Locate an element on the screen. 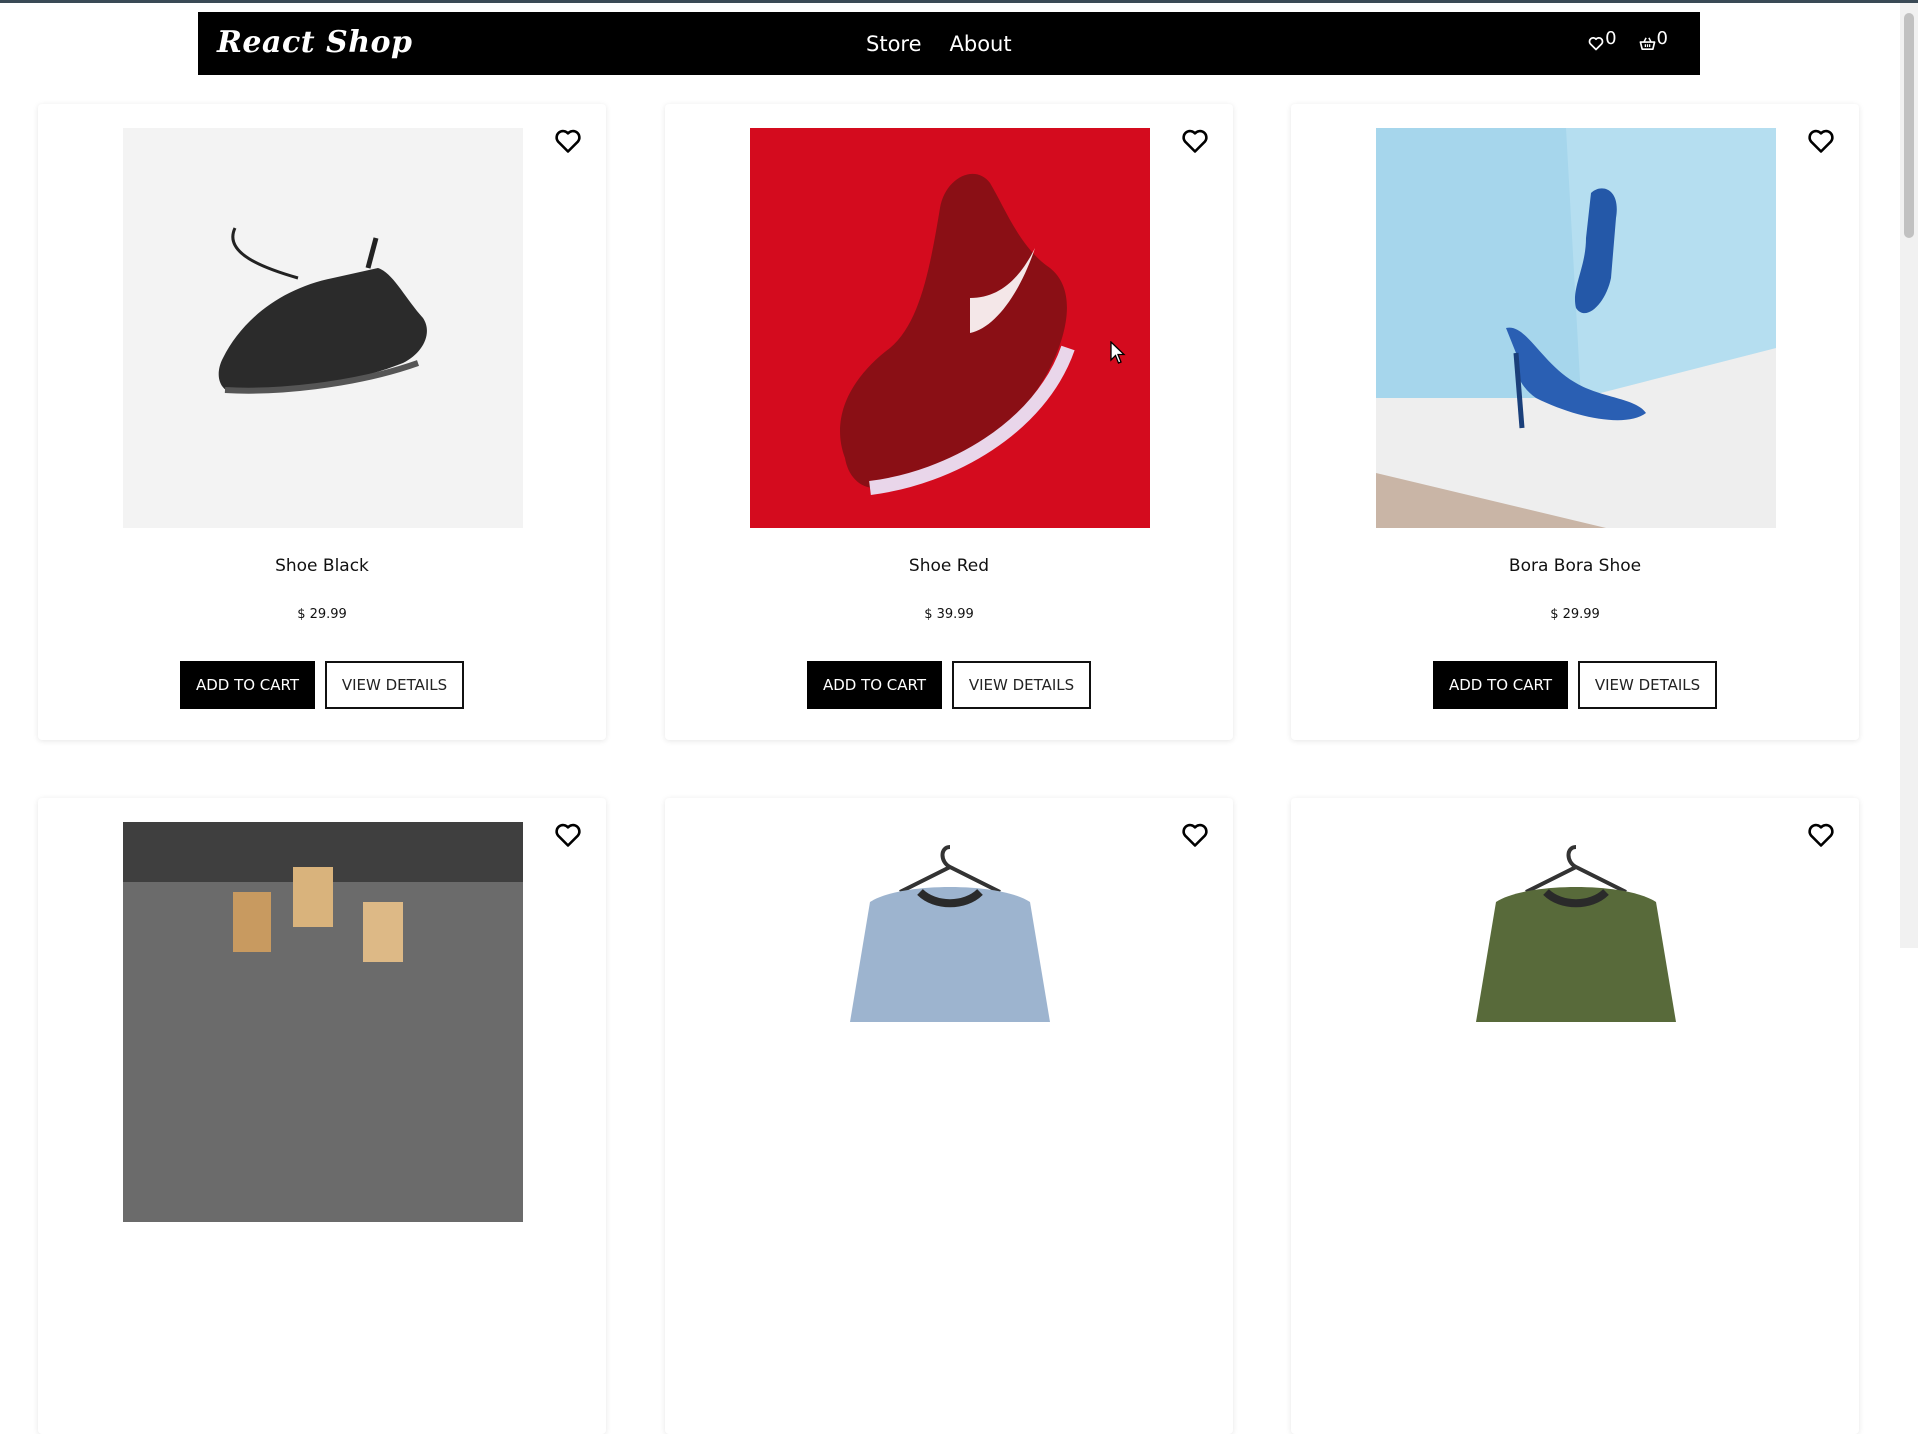  product-name: Shoe Black is located at coordinates (322, 566).